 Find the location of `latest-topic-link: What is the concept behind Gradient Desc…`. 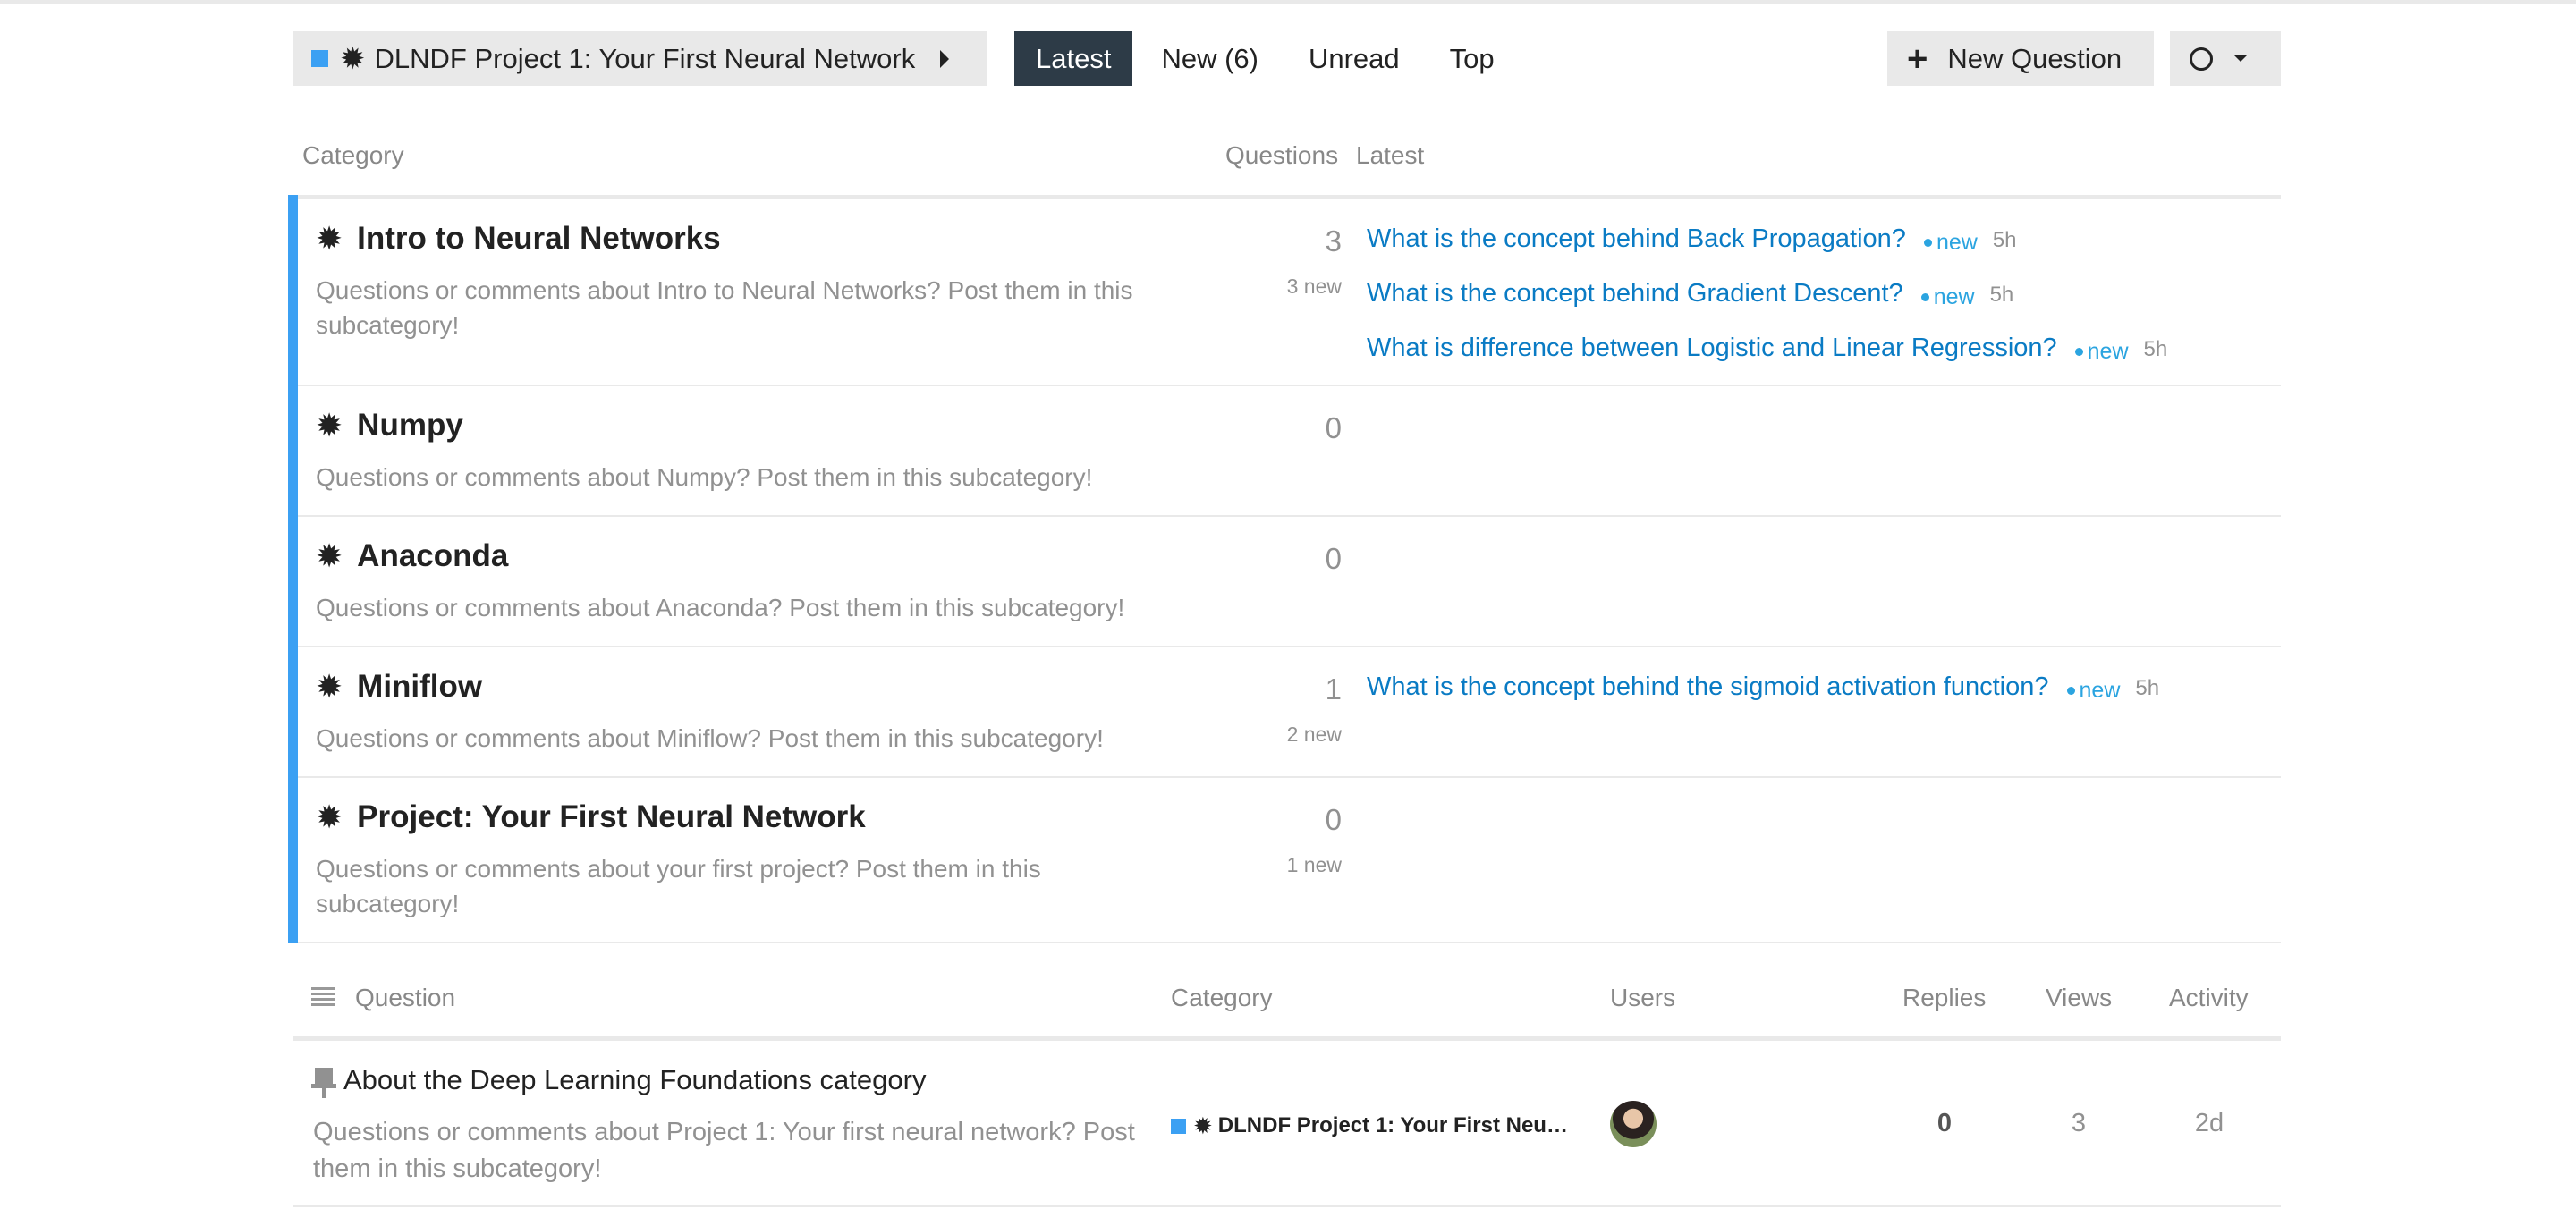

latest-topic-link: What is the concept behind Gradient Desc… is located at coordinates (1635, 294).